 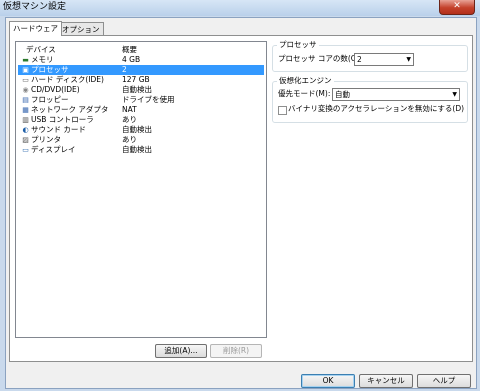 What do you see at coordinates (444, 381) in the screenshot?
I see `help-button: ヘルプ` at bounding box center [444, 381].